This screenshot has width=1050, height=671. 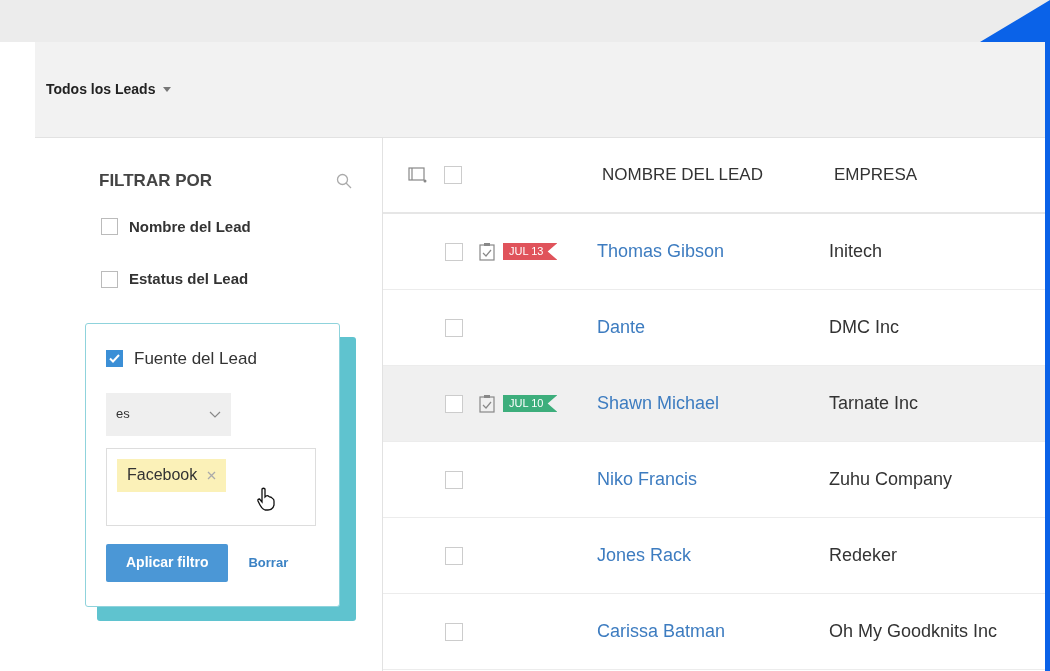 What do you see at coordinates (109, 89) in the screenshot?
I see `view-selector: Todos los Leads` at bounding box center [109, 89].